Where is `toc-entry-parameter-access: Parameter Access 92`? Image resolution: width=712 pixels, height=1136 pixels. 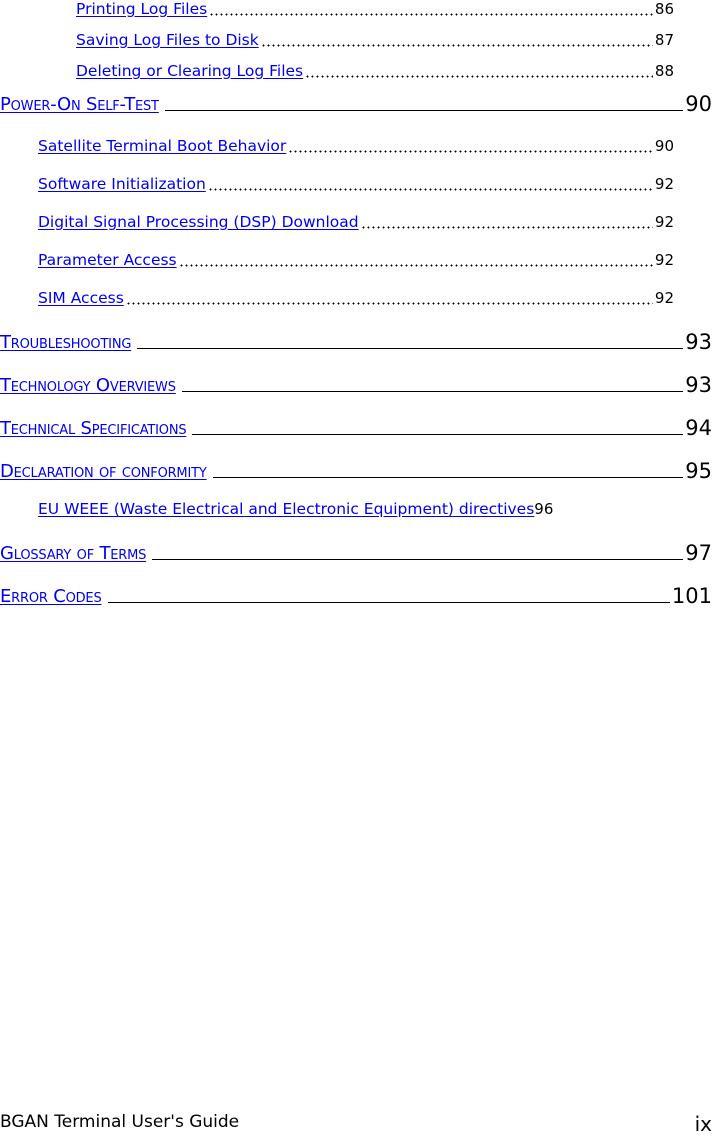 toc-entry-parameter-access: Parameter Access 92 is located at coordinates (356, 260).